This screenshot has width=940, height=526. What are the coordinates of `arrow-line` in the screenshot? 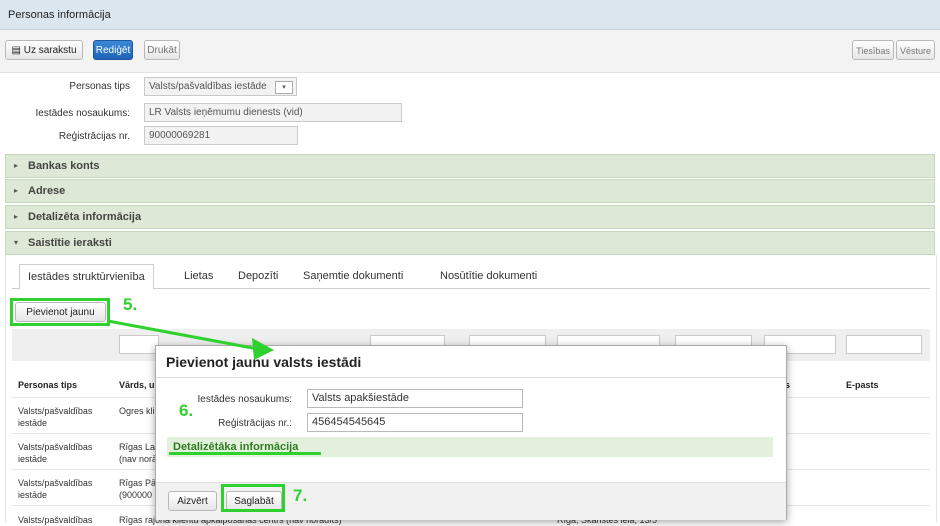 It's located at (183, 335).